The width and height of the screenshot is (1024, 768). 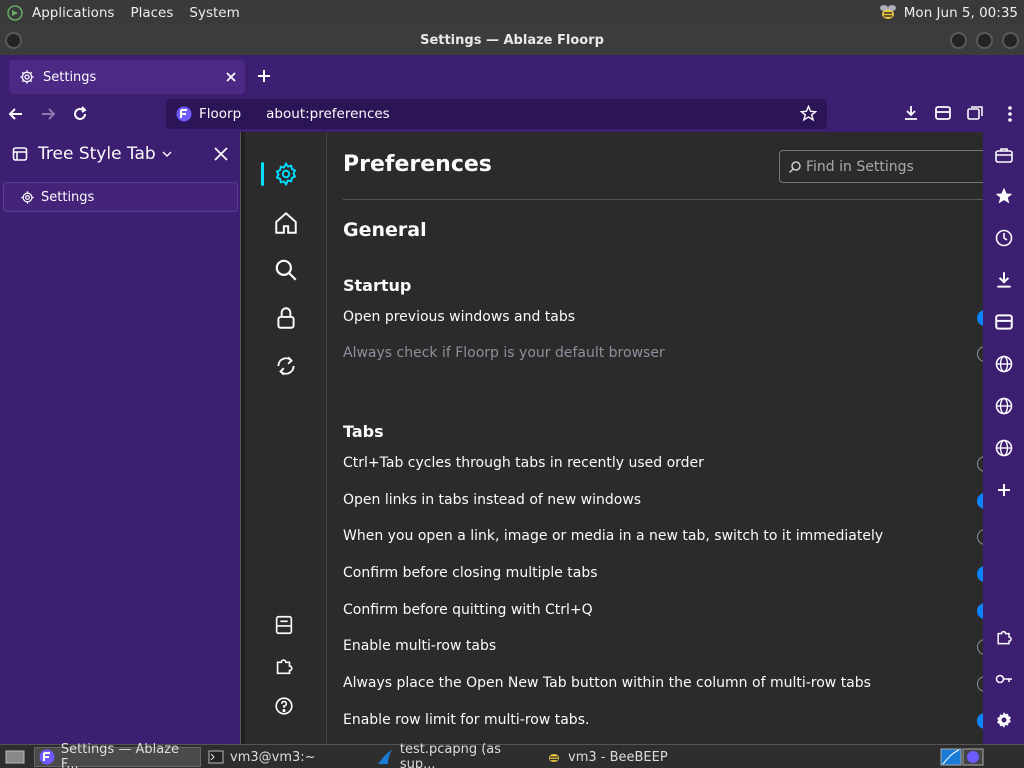 I want to click on chevron-down-icon, so click(x=167, y=154).